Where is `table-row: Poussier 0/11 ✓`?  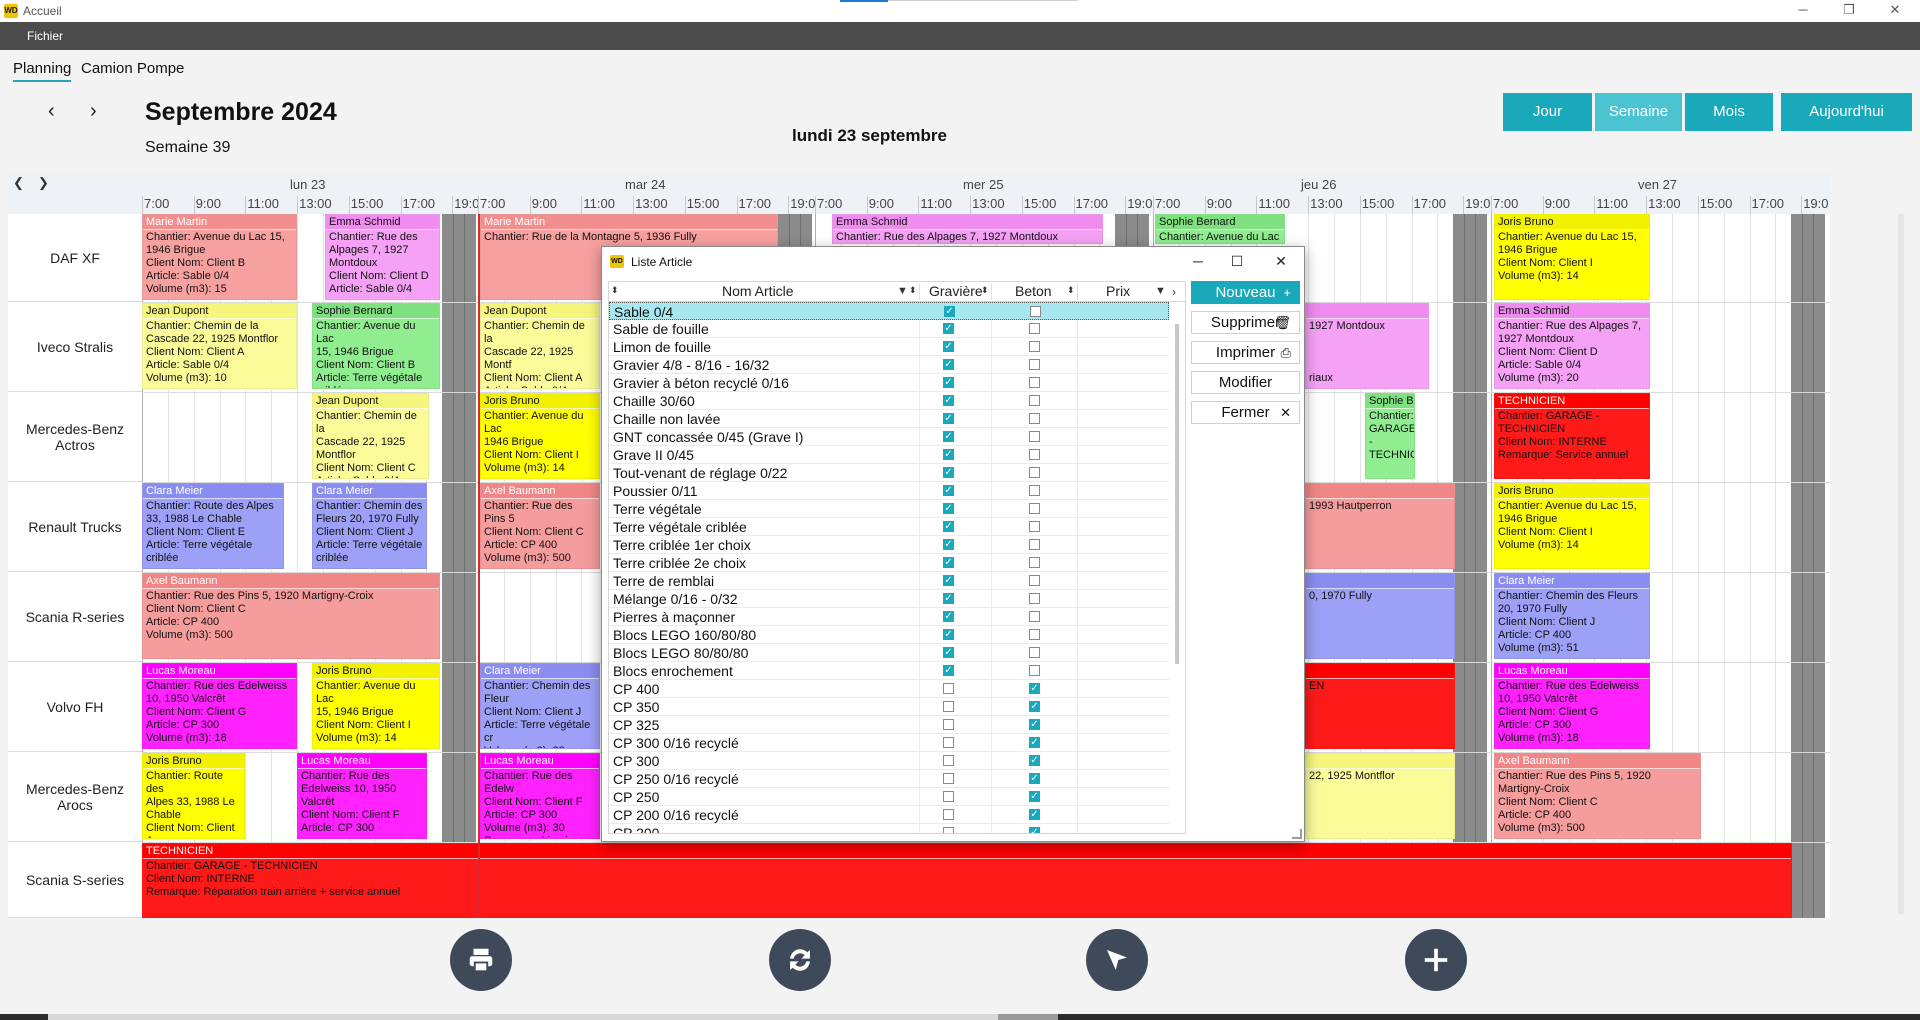
table-row: Poussier 0/11 ✓ is located at coordinates (889, 491).